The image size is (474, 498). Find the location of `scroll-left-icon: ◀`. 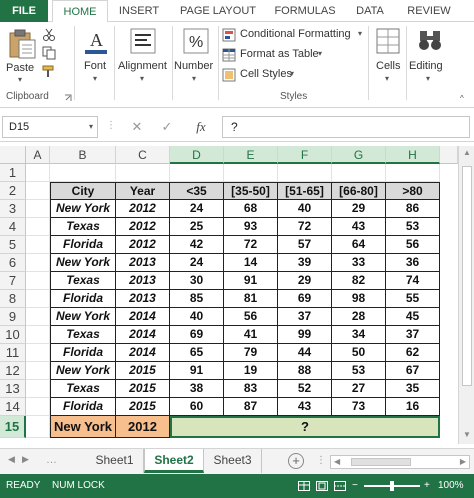

scroll-left-icon: ◀ is located at coordinates (337, 461).